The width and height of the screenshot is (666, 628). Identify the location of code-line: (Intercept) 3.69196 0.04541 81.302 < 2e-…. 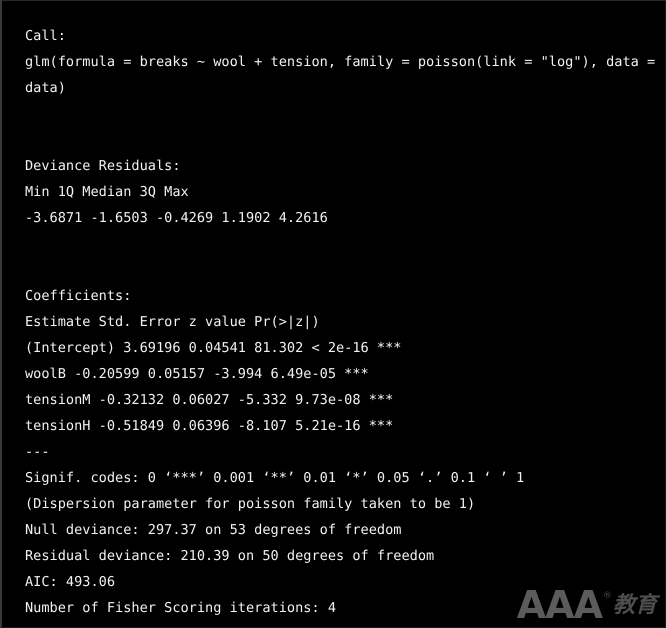
(213, 348).